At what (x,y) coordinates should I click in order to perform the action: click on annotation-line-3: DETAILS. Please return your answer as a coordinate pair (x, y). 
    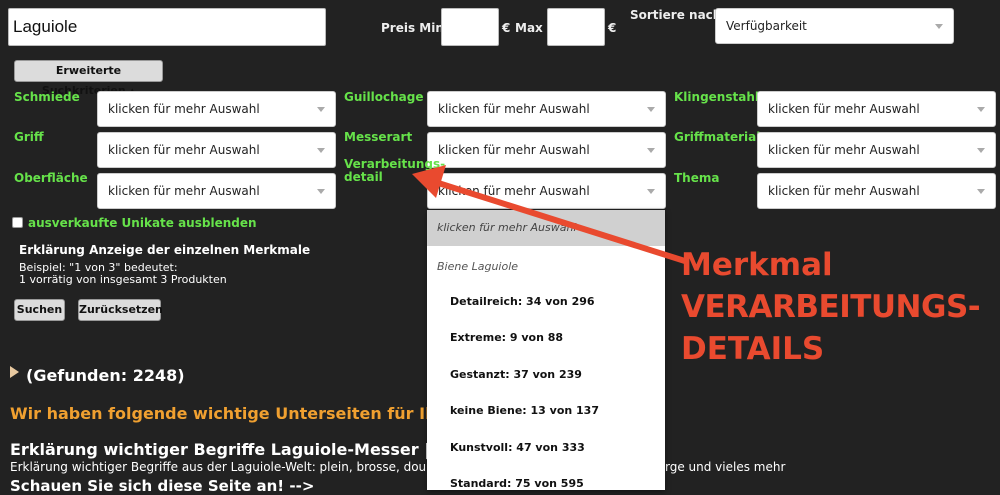
    Looking at the image, I should click on (753, 349).